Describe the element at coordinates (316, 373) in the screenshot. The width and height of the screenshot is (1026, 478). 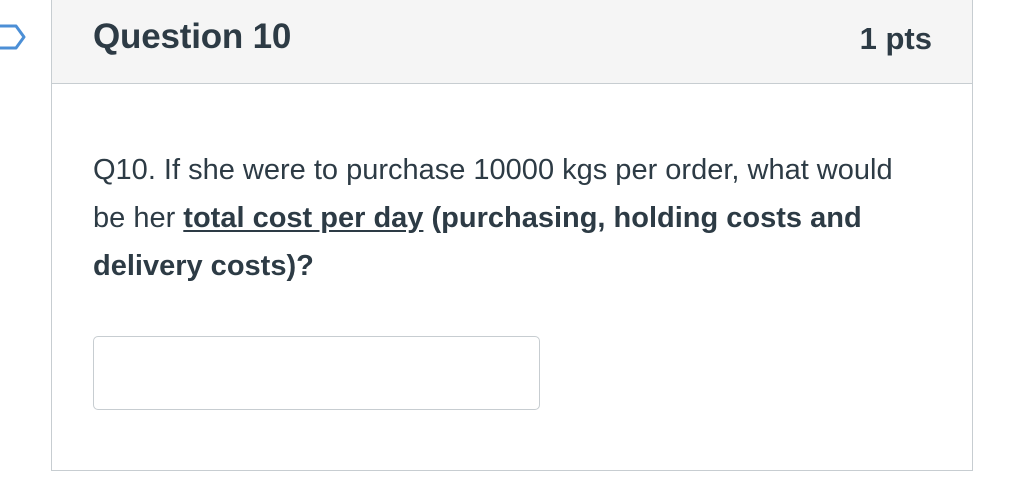
I see `answer-input` at that location.